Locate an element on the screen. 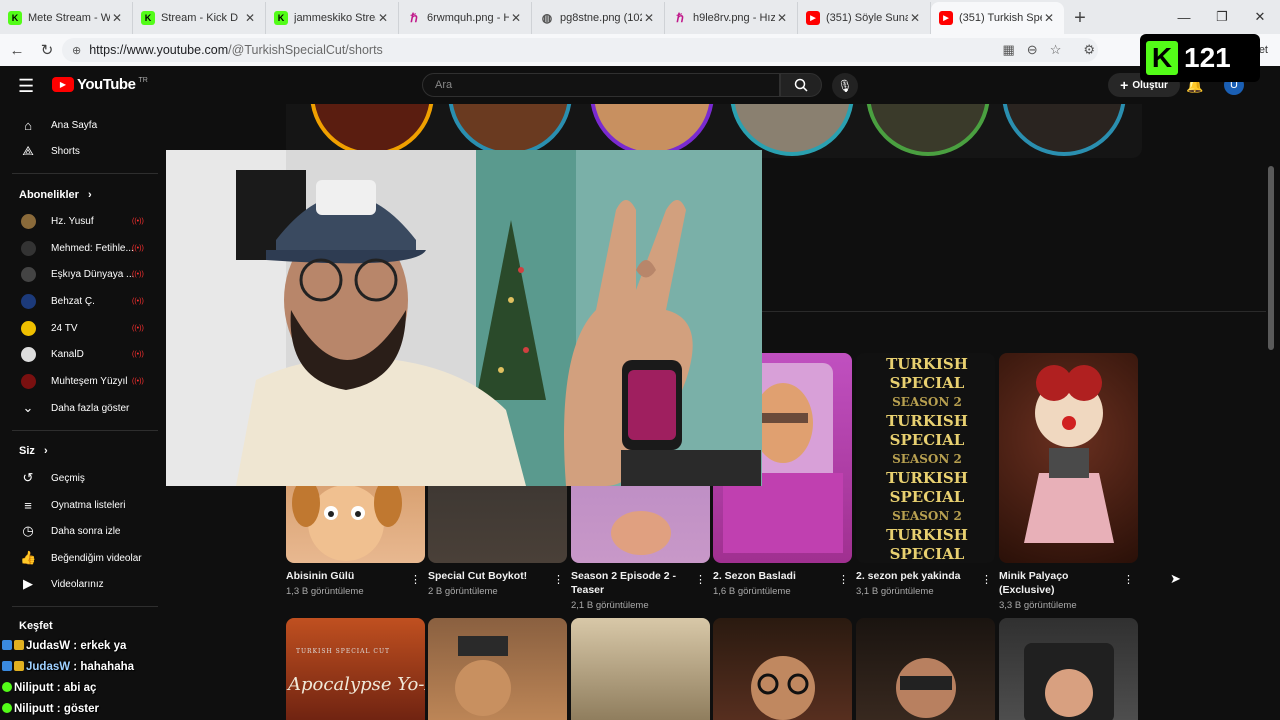 The width and height of the screenshot is (1280, 720). short-title: Special Cut Boykot! is located at coordinates (488, 576).